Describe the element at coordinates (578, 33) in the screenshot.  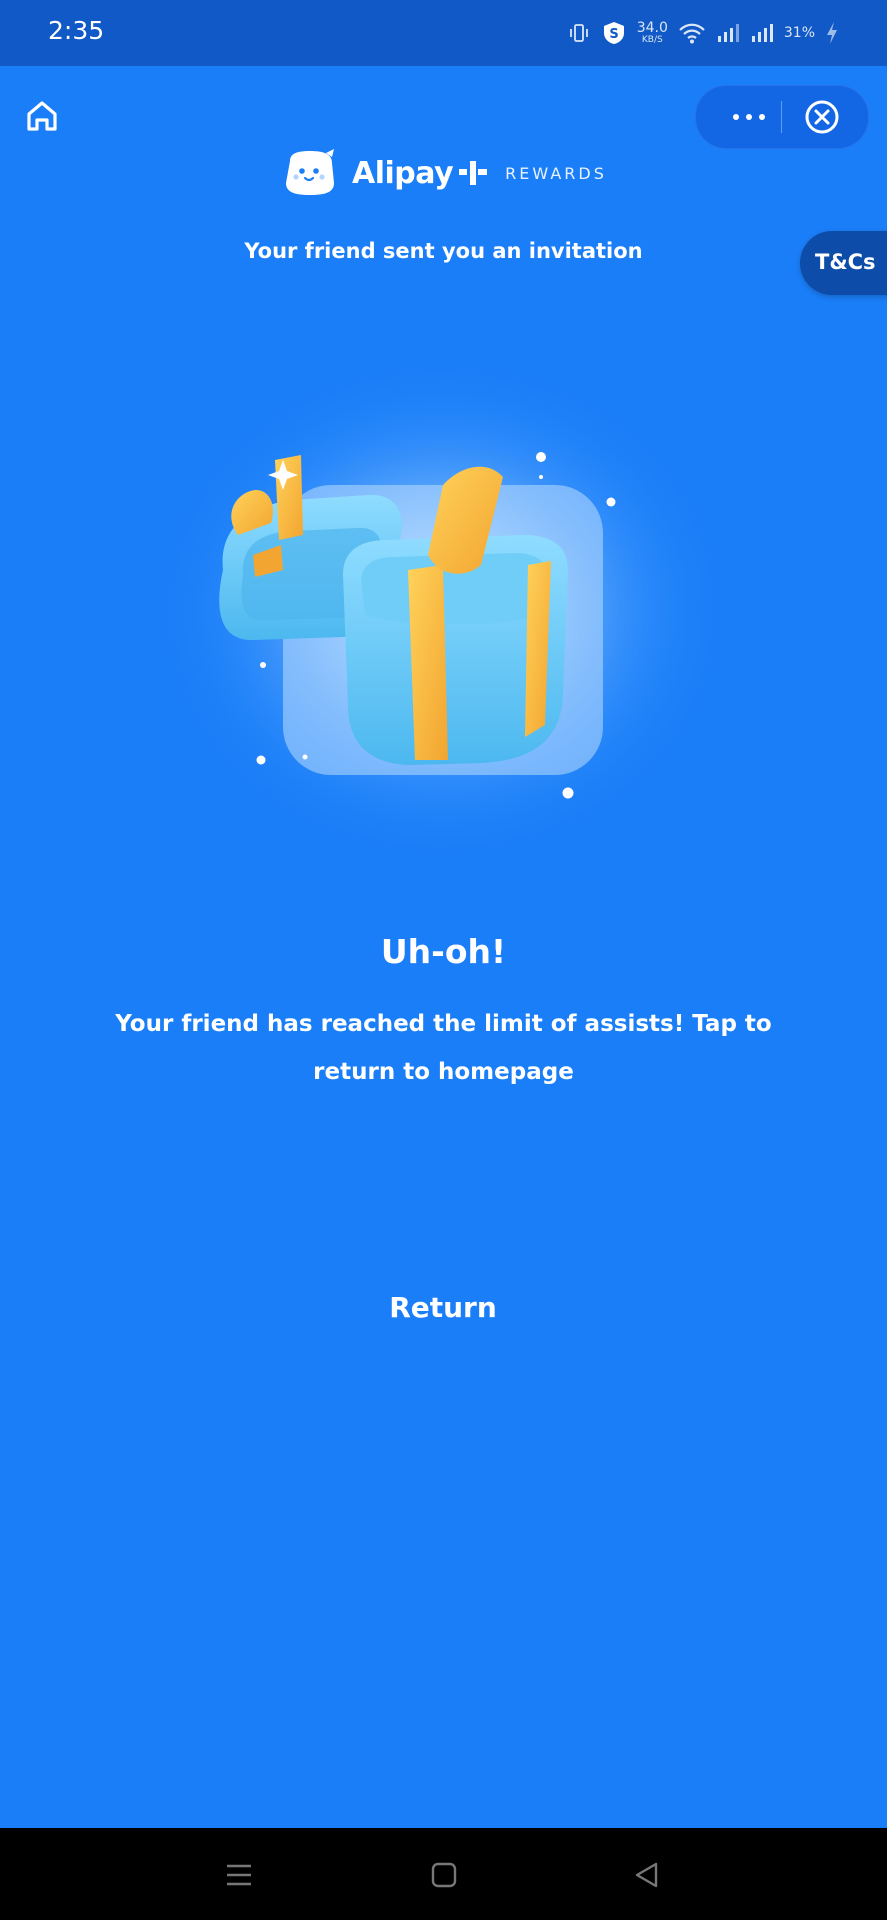
I see `vibrate-icon` at that location.